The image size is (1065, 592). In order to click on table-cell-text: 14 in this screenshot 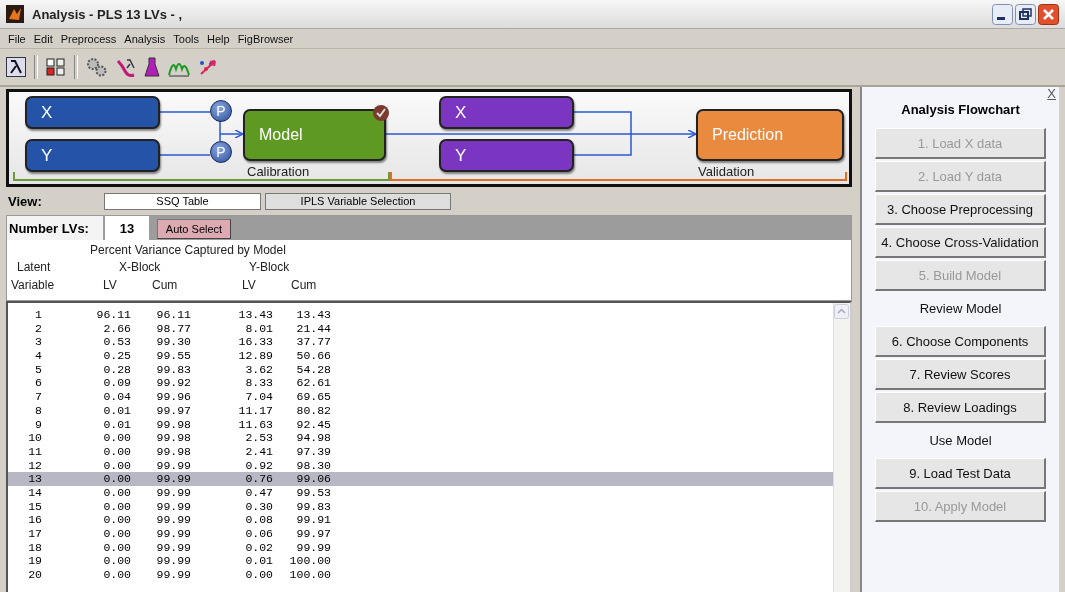, I will do `click(34, 492)`.